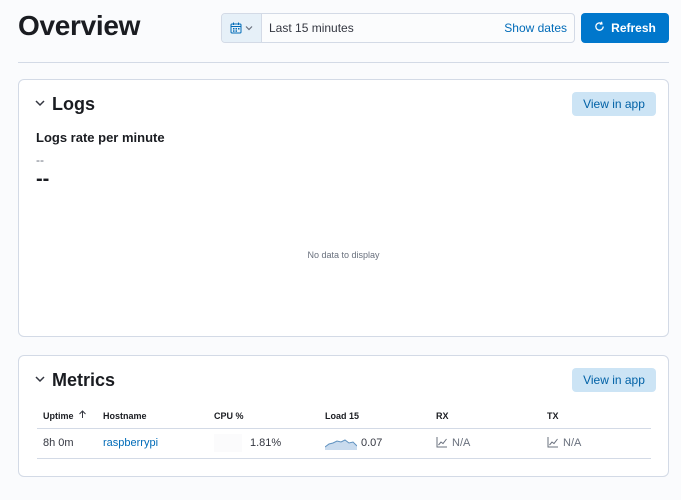  I want to click on column-header-uptime: Uptime, so click(67, 416).